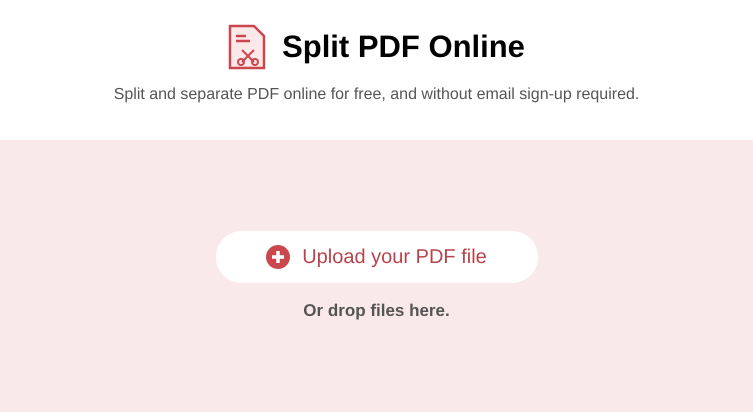  Describe the element at coordinates (377, 95) in the screenshot. I see `page-subtitle: Split and separate PDF online for free, and without email sign-up required.` at that location.